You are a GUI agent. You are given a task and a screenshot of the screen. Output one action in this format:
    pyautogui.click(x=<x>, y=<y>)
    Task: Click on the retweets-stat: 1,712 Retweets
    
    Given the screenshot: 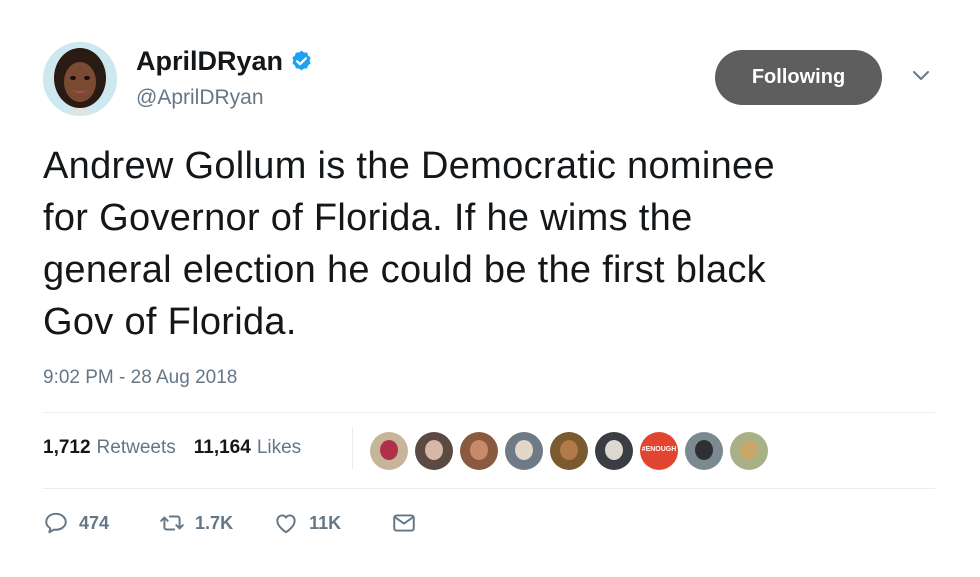 What is the action you would take?
    pyautogui.click(x=109, y=448)
    